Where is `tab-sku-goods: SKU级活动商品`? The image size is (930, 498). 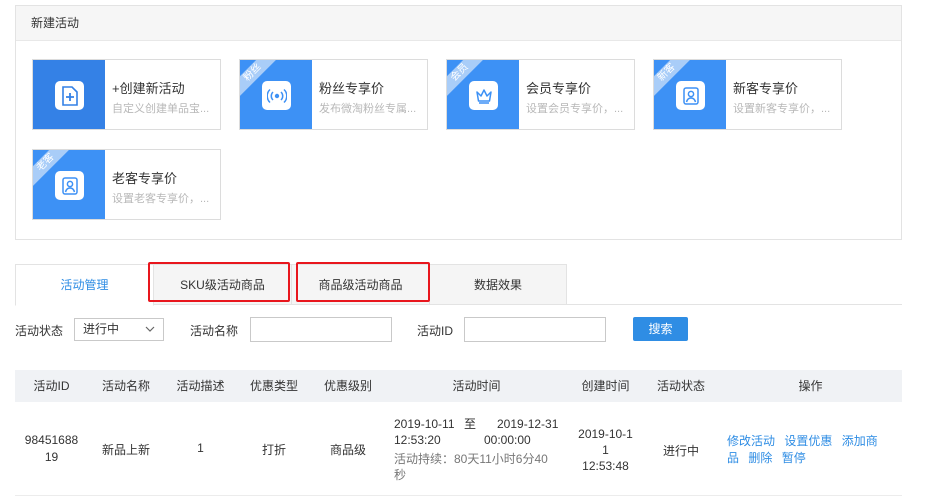 tab-sku-goods: SKU级活动商品 is located at coordinates (222, 284).